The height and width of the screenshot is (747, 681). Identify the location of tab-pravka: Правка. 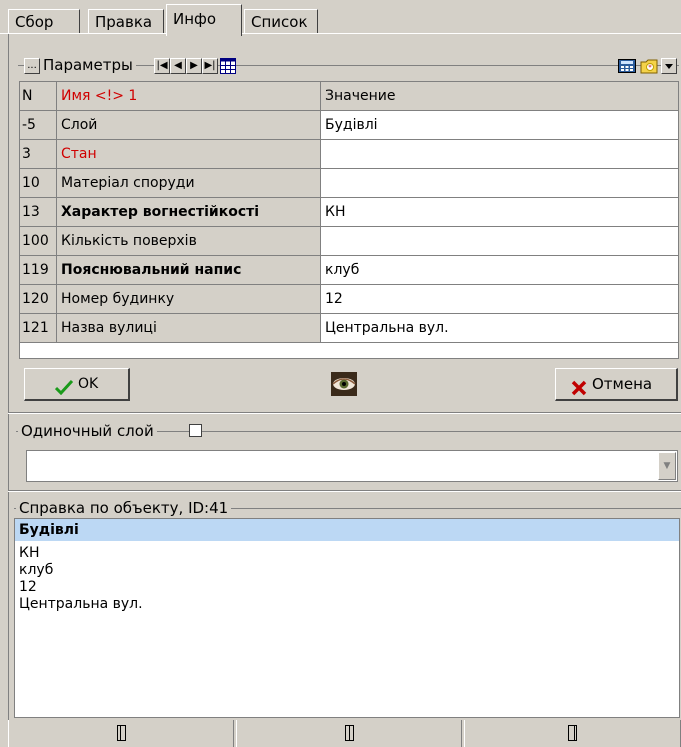
(126, 21).